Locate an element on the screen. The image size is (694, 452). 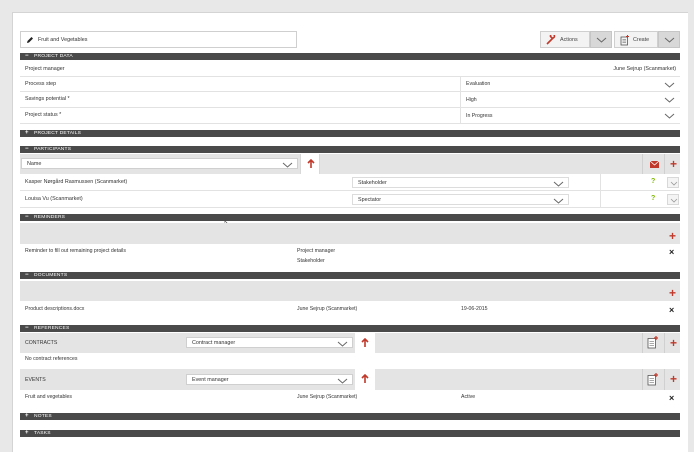
project-manager-value: June Sejrup (Scanmarket) is located at coordinates (644, 69).